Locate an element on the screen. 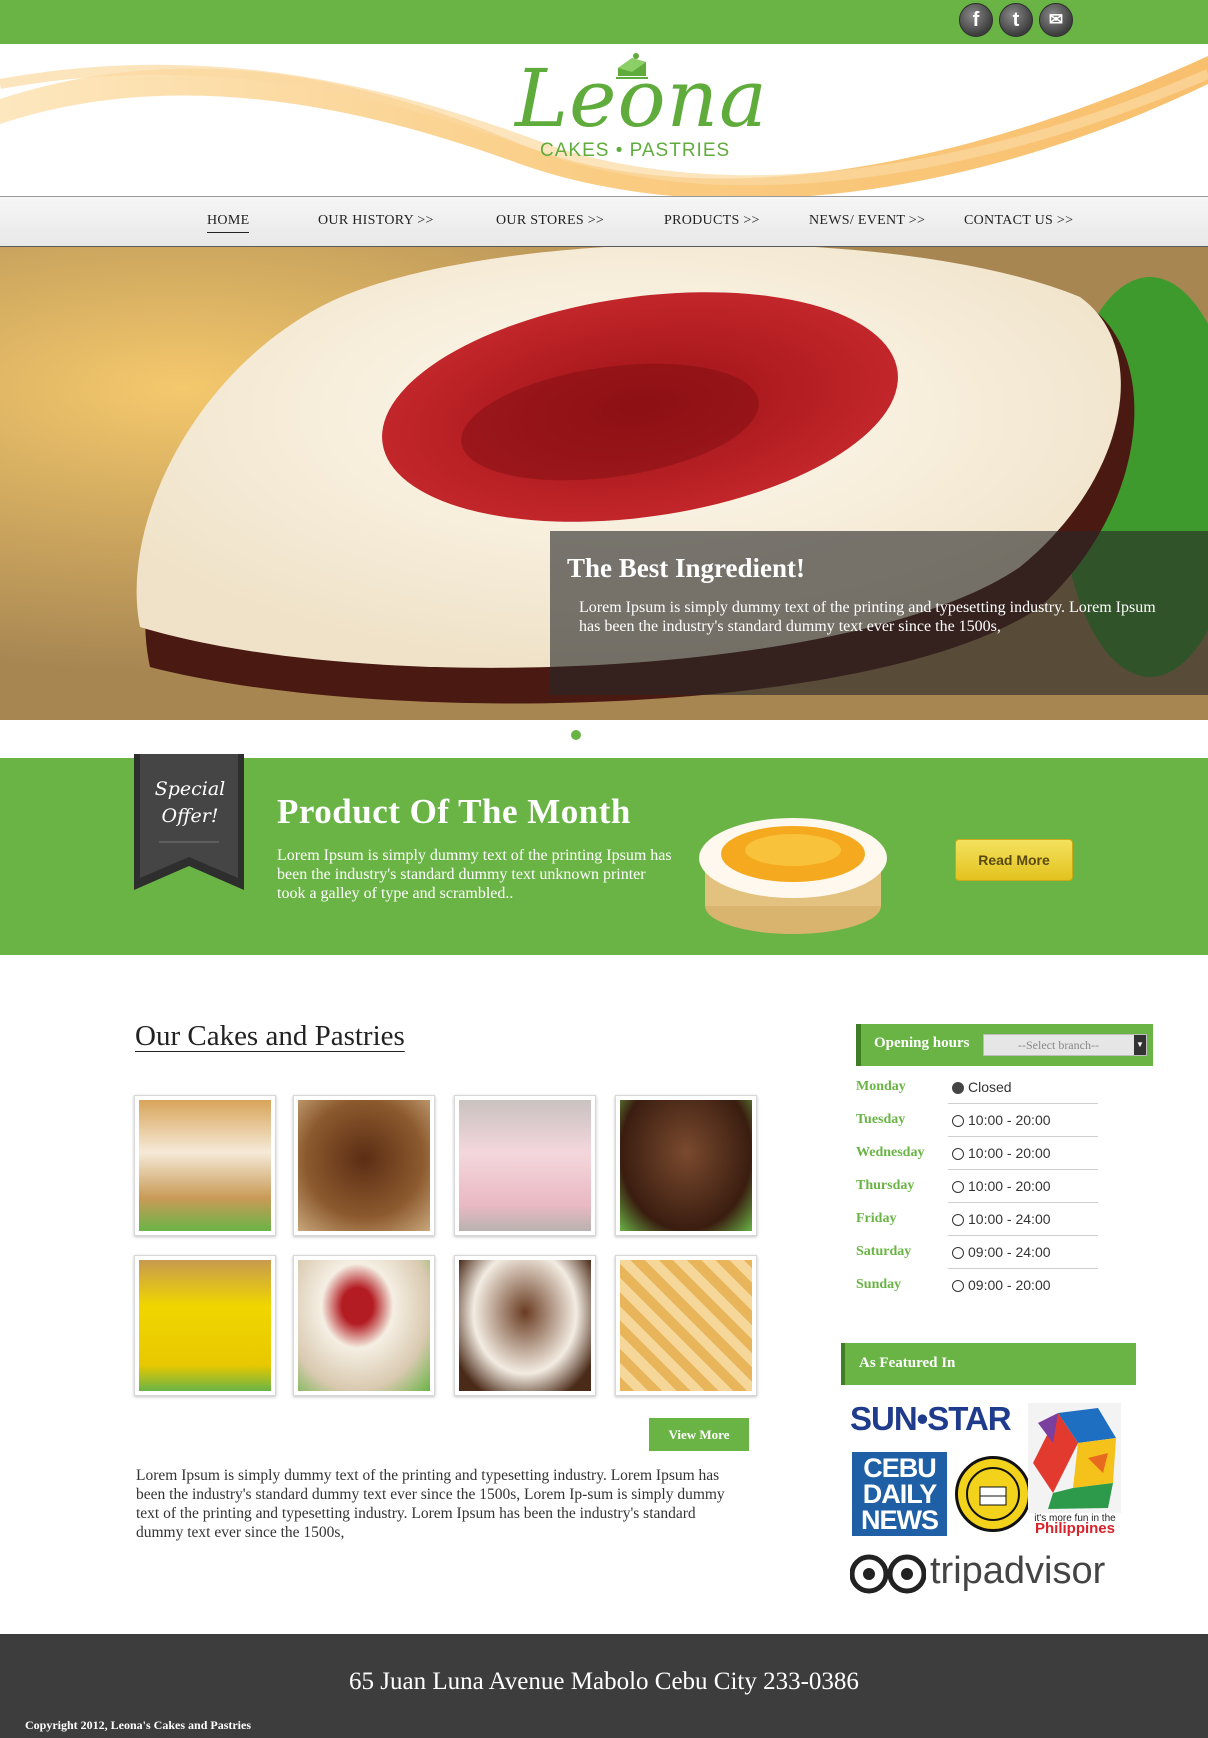 The width and height of the screenshot is (1208, 1738). sunstar-logo: SUN•STAR is located at coordinates (931, 1419).